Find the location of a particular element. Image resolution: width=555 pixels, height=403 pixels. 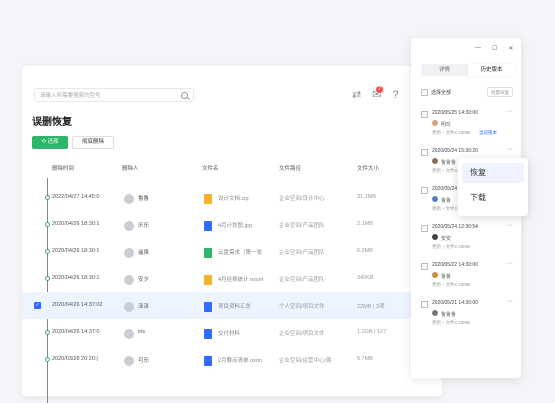

permanent-delete-button: 彻底删除 is located at coordinates (93, 142).